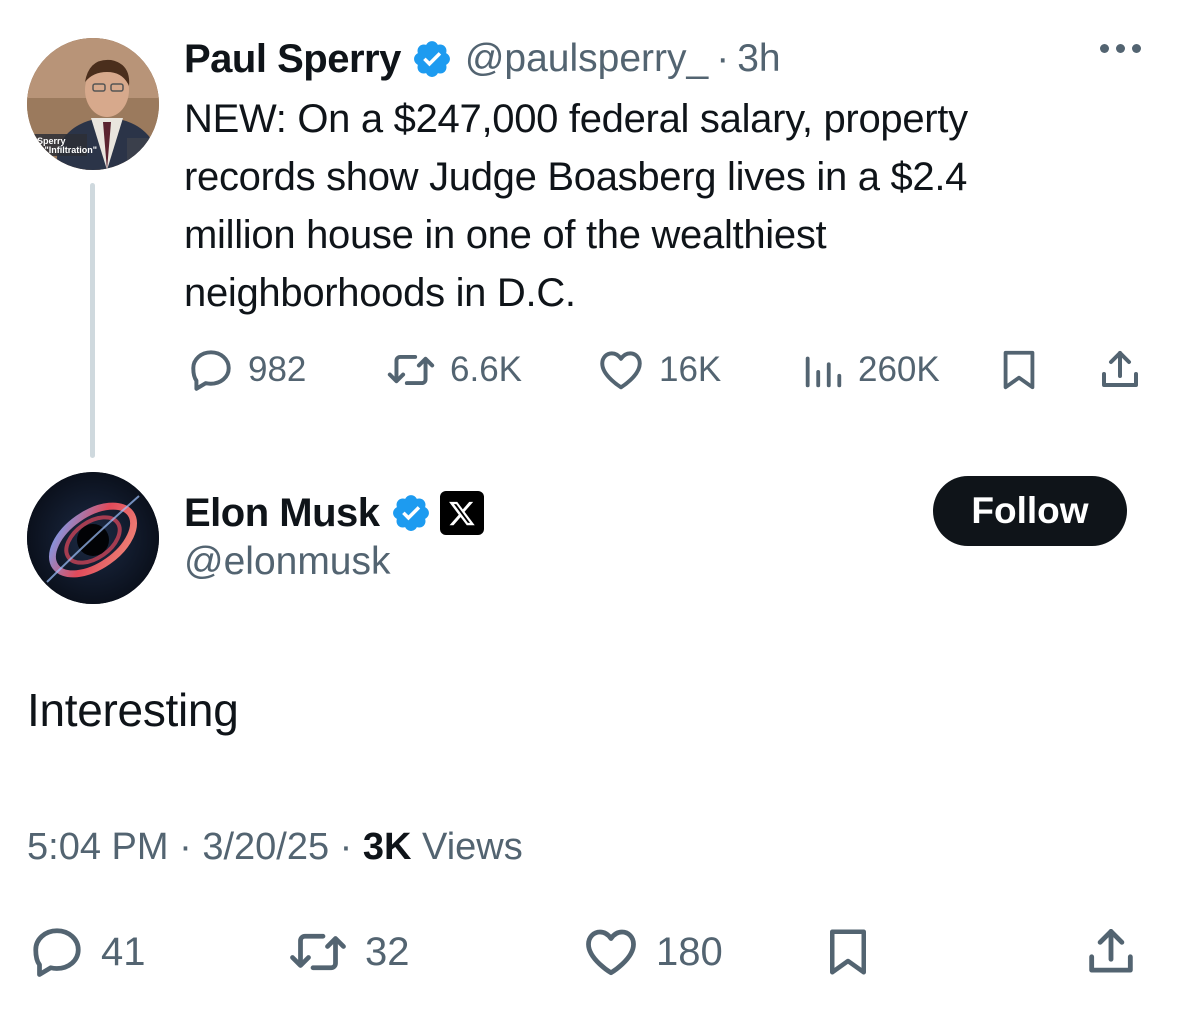  I want to click on author-handle: @paulsperry_, so click(586, 59).